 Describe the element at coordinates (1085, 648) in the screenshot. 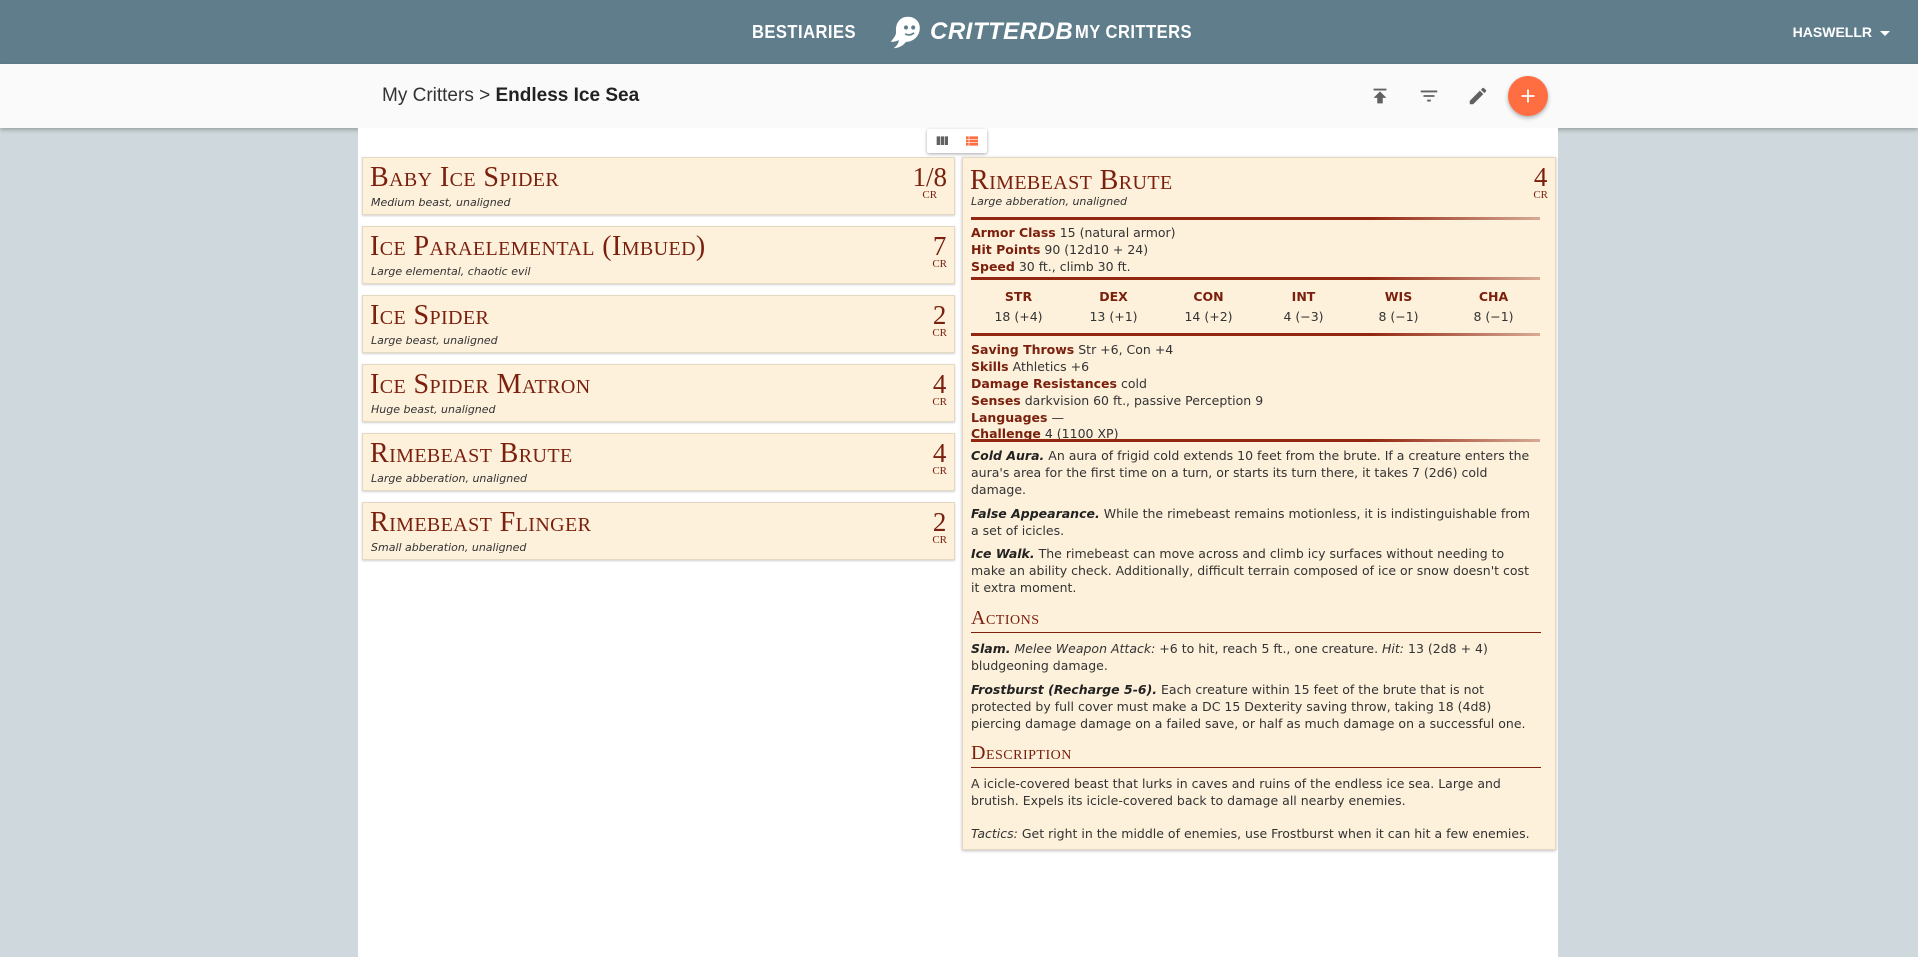

I see `attack-type: Melee Weapon Attack:` at that location.